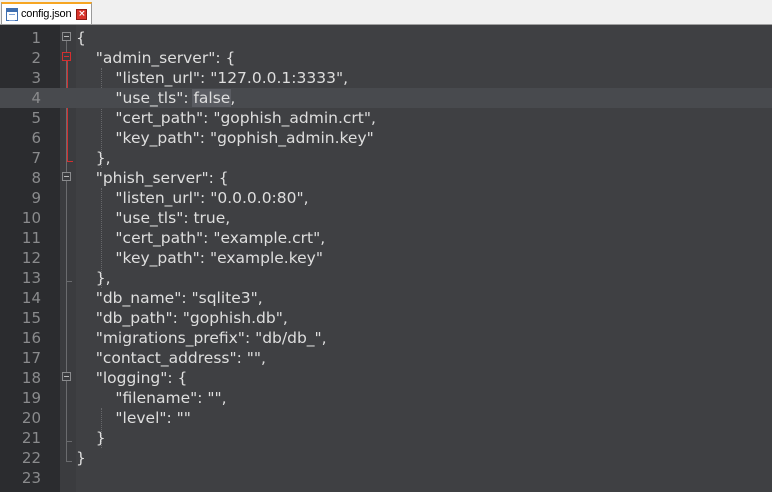  What do you see at coordinates (31, 458) in the screenshot?
I see `line-number: 22` at bounding box center [31, 458].